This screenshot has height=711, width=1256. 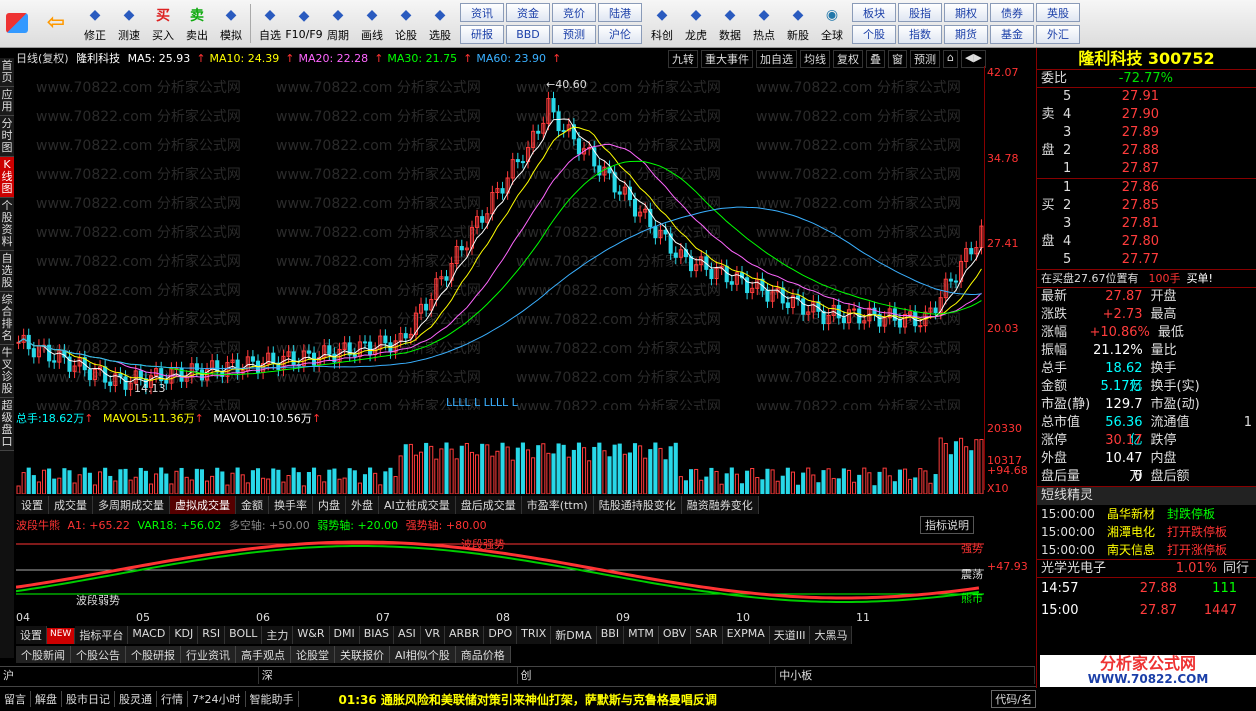 I want to click on quick-button-0: 资讯, so click(x=482, y=12).